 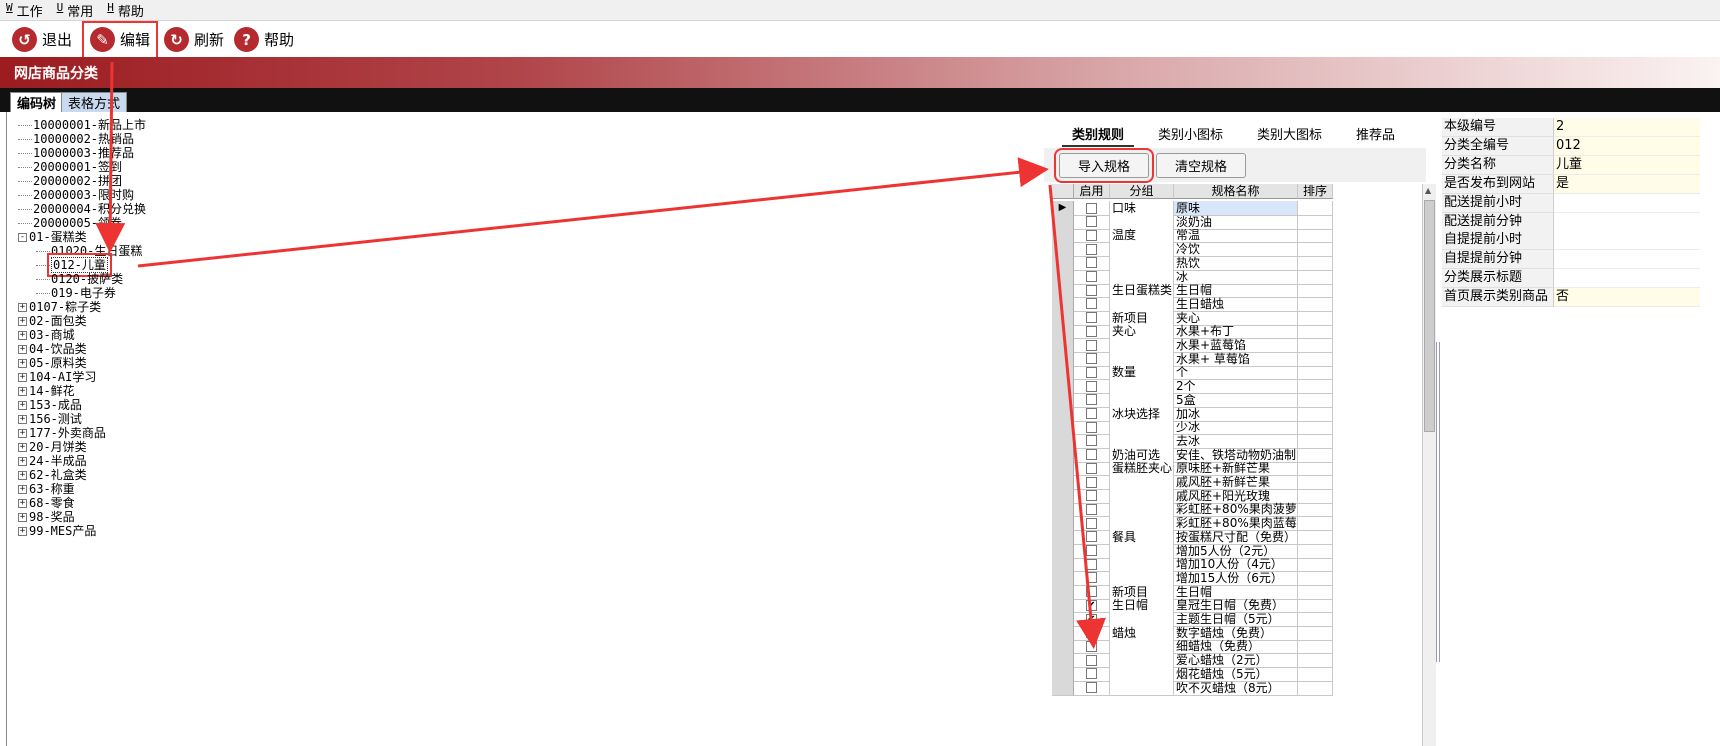 What do you see at coordinates (1627, 298) in the screenshot?
I see `property-value: 否` at bounding box center [1627, 298].